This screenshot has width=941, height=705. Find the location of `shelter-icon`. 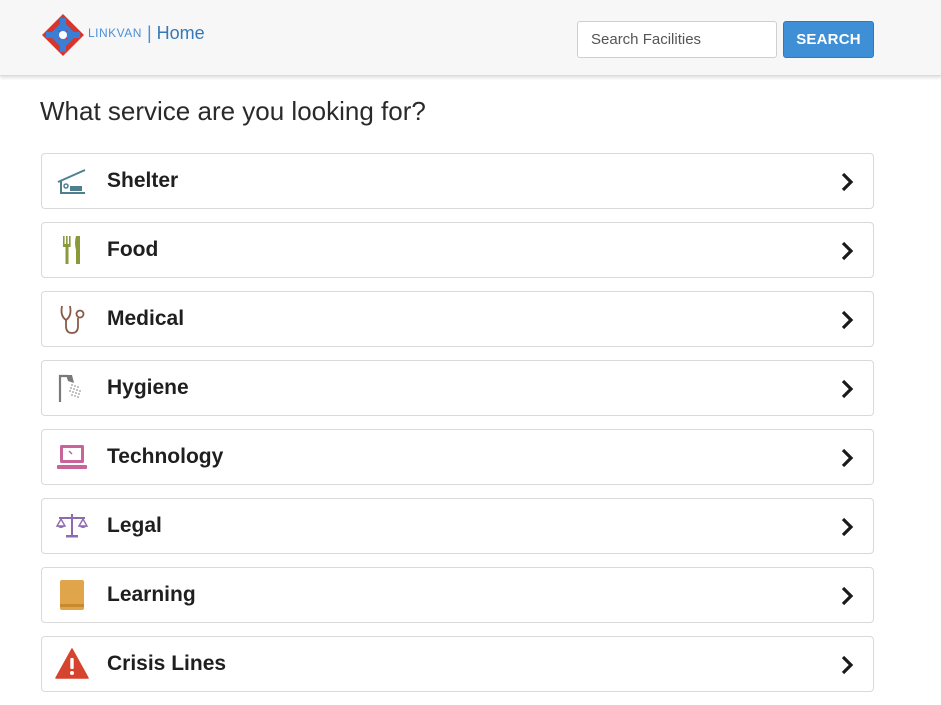

shelter-icon is located at coordinates (72, 181).